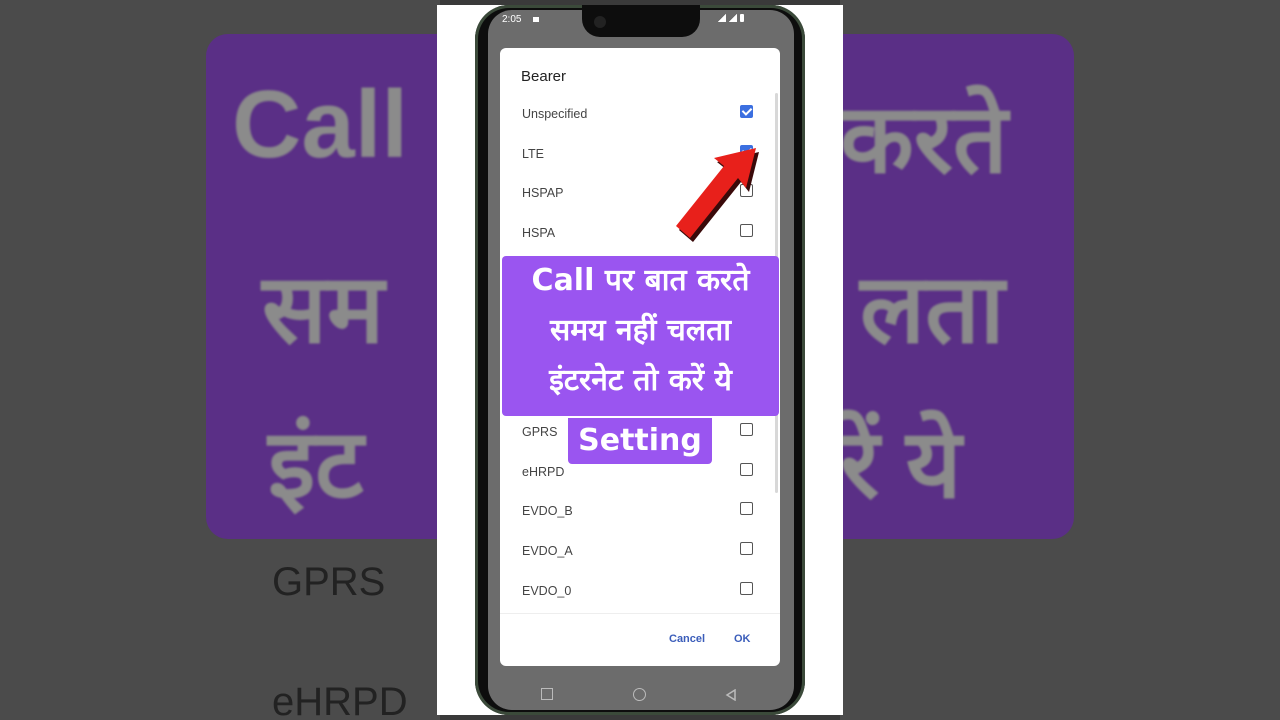 The height and width of the screenshot is (720, 1280). What do you see at coordinates (539, 233) in the screenshot?
I see `option-label: HSPA` at bounding box center [539, 233].